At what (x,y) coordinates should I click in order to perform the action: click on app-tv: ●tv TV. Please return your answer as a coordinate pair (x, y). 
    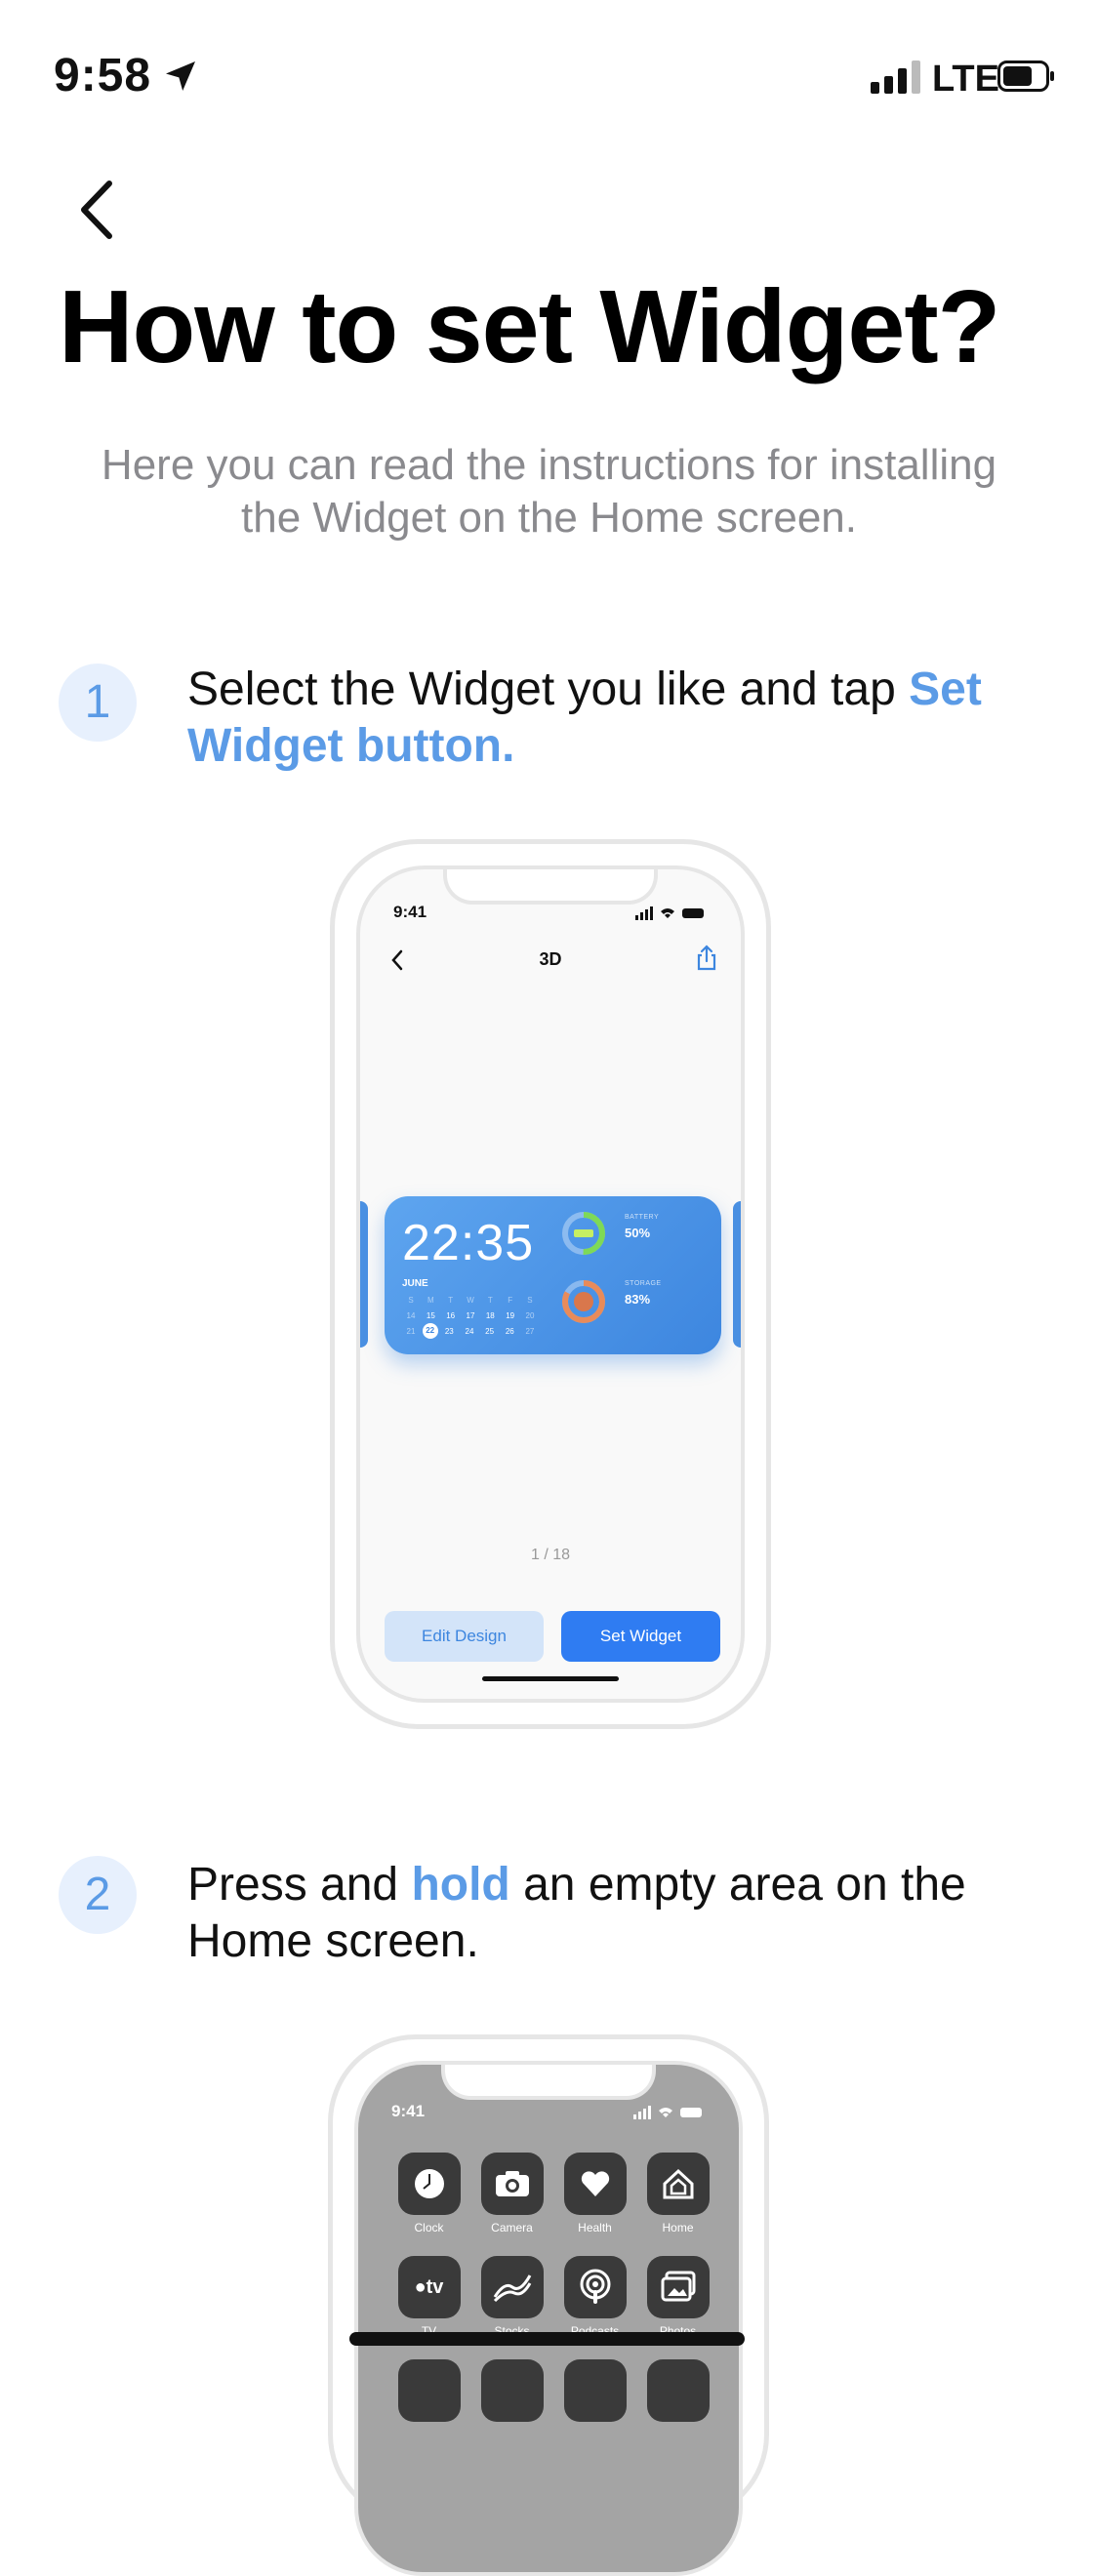
    Looking at the image, I should click on (428, 2297).